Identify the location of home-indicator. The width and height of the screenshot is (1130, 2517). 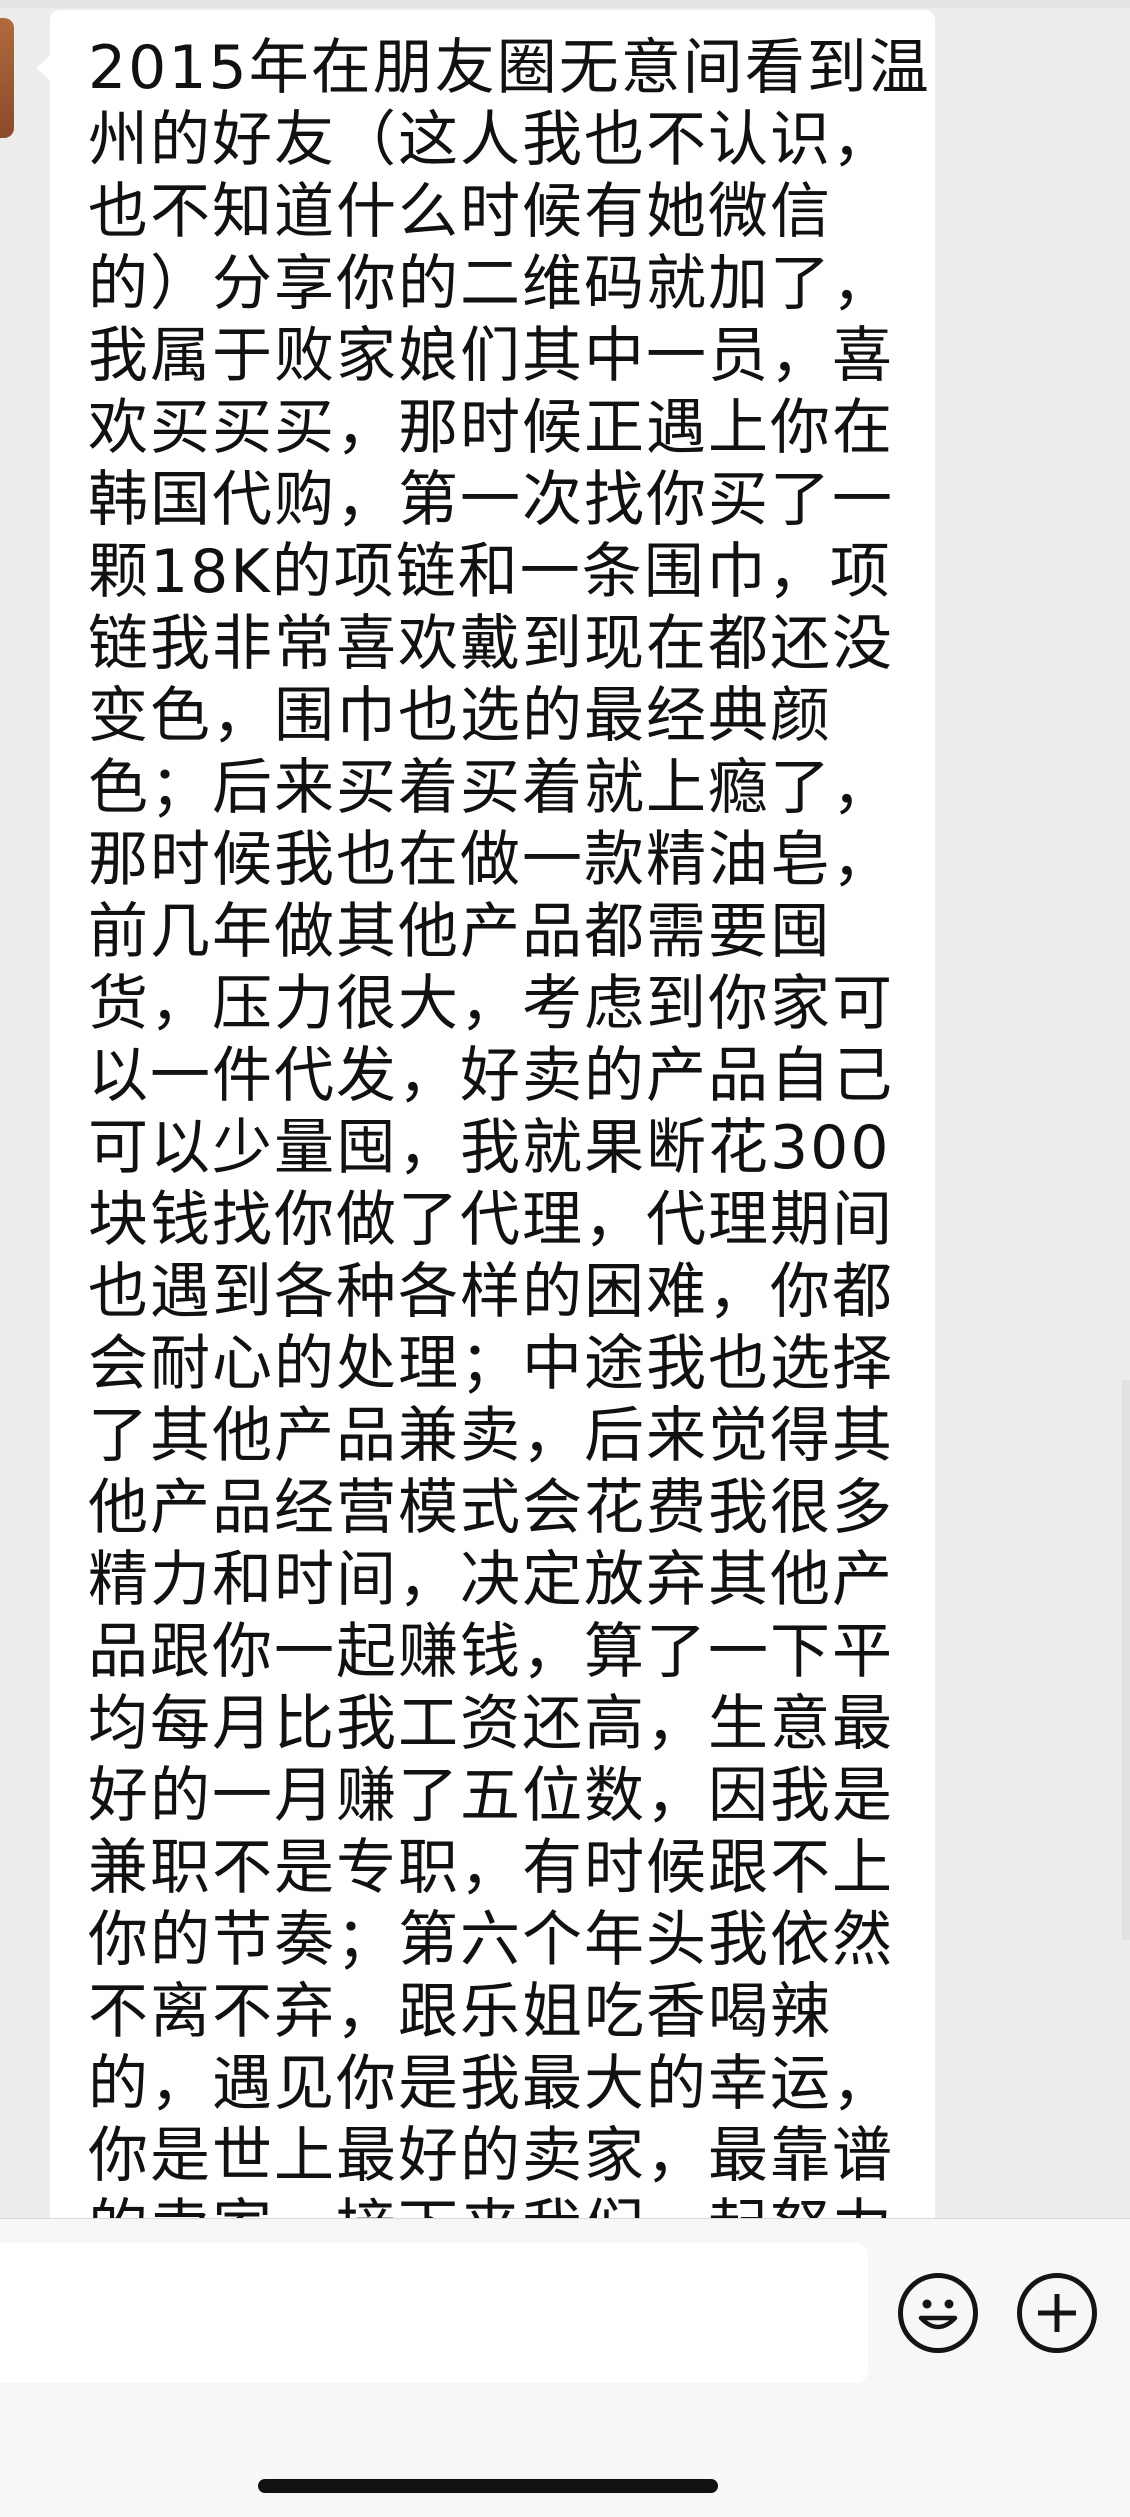
(488, 2486).